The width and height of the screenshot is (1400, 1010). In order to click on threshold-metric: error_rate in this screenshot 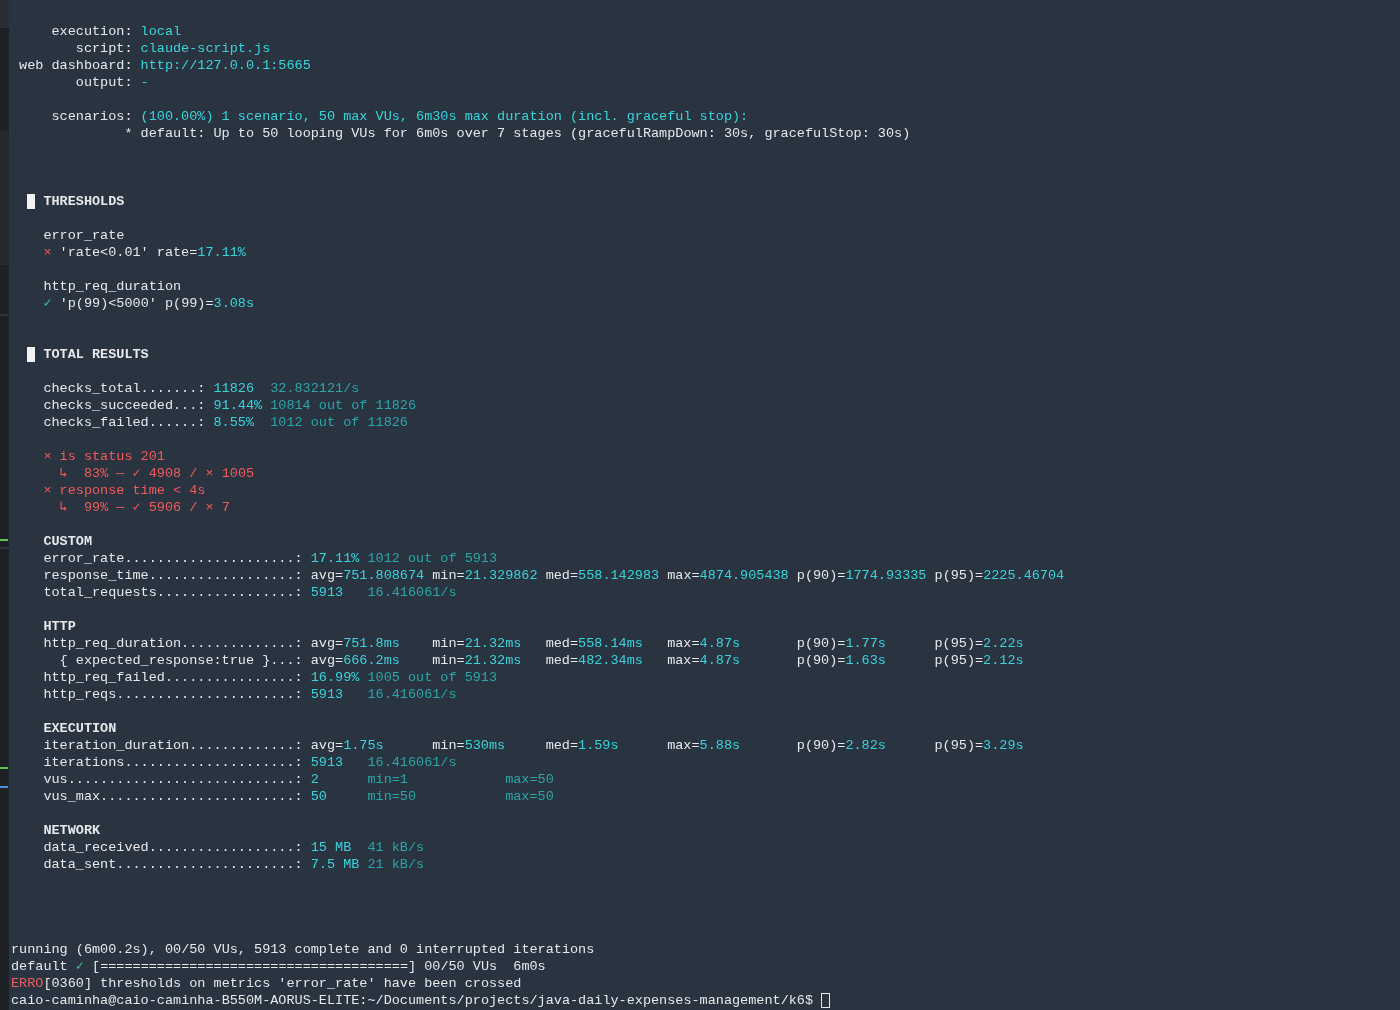, I will do `click(84, 235)`.